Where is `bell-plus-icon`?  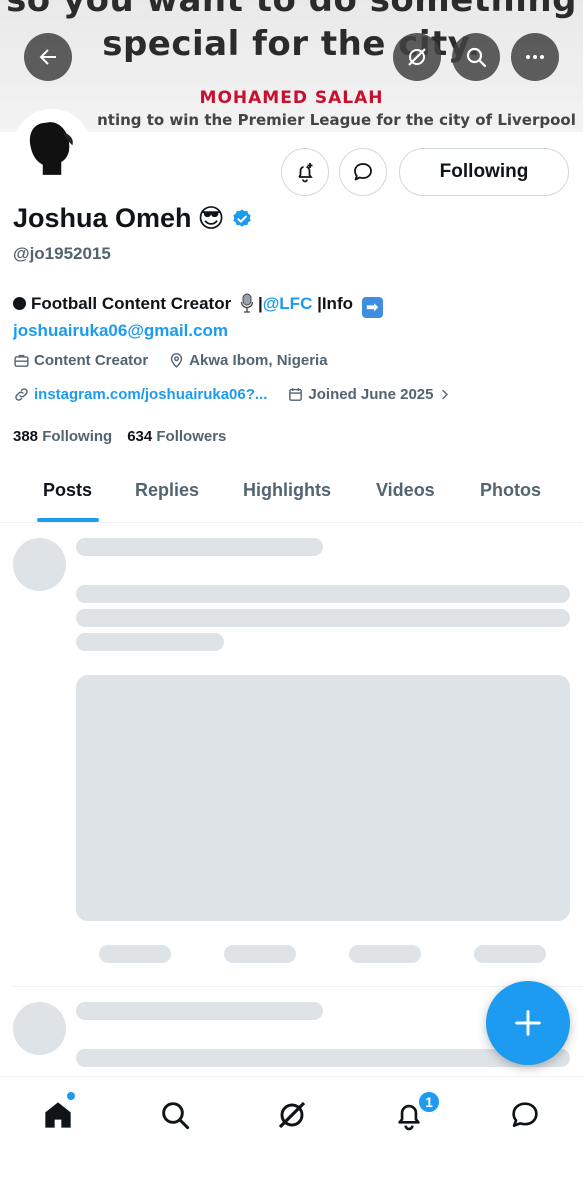
bell-plus-icon is located at coordinates (305, 173).